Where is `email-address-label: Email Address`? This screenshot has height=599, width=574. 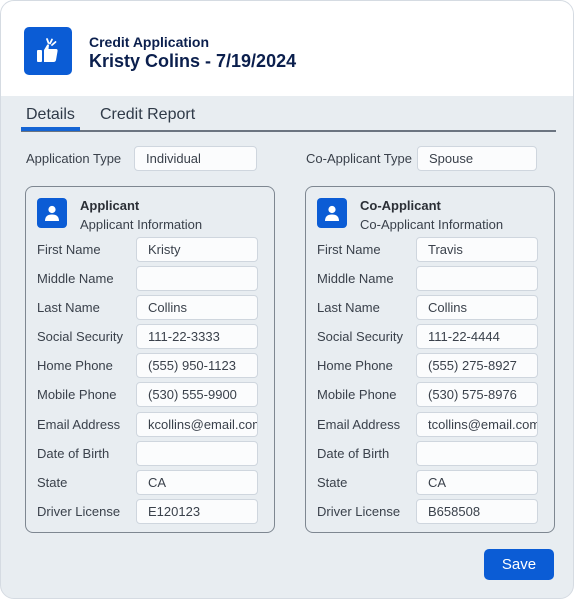 email-address-label: Email Address is located at coordinates (79, 424).